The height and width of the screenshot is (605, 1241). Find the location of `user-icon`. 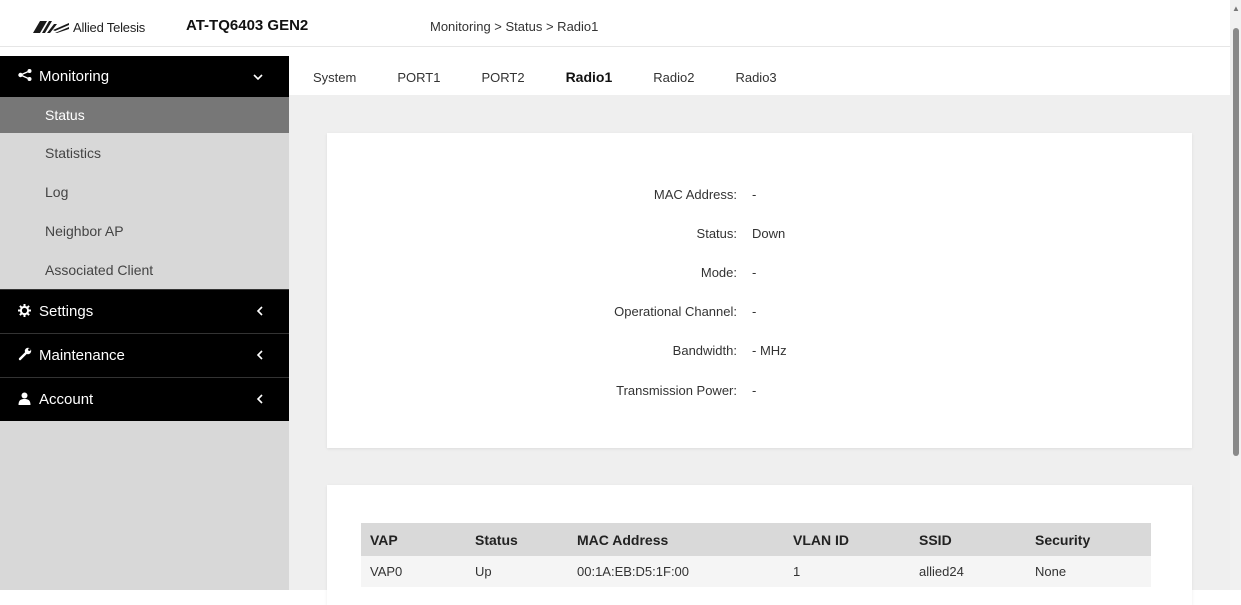

user-icon is located at coordinates (27, 400).